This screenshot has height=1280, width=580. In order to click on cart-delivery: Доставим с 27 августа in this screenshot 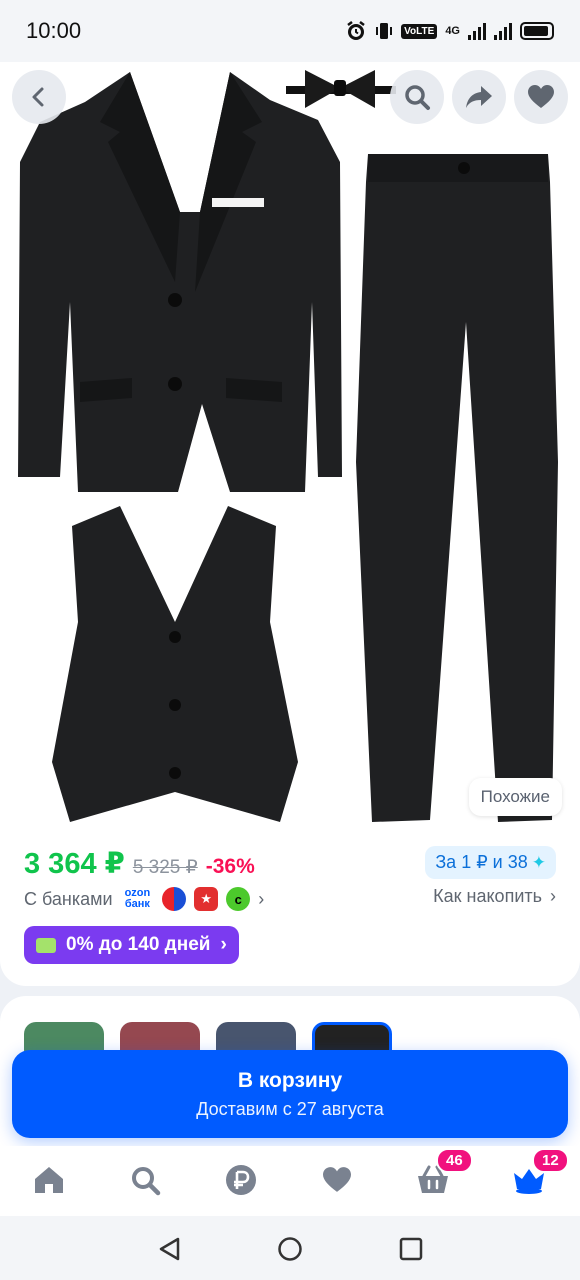, I will do `click(290, 1108)`.